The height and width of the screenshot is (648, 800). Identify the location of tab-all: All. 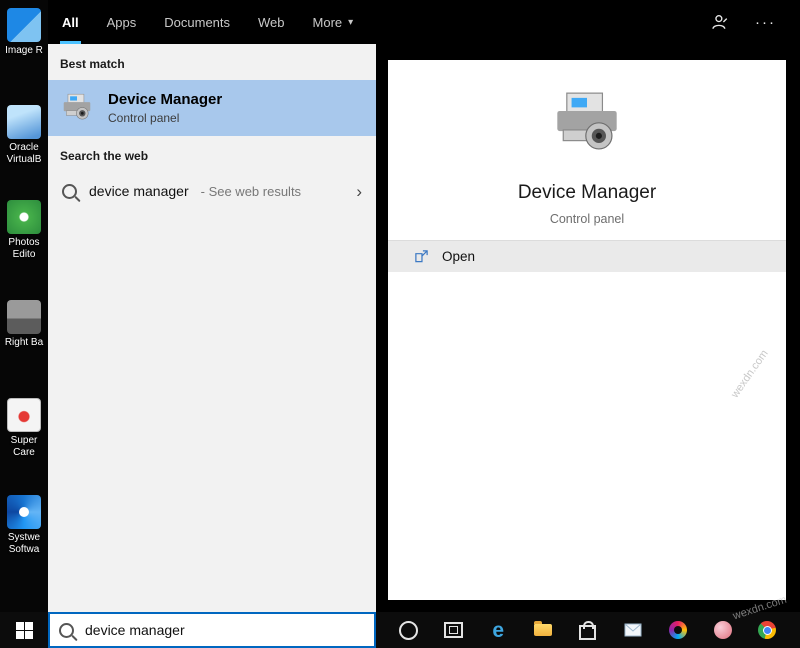
(70, 22).